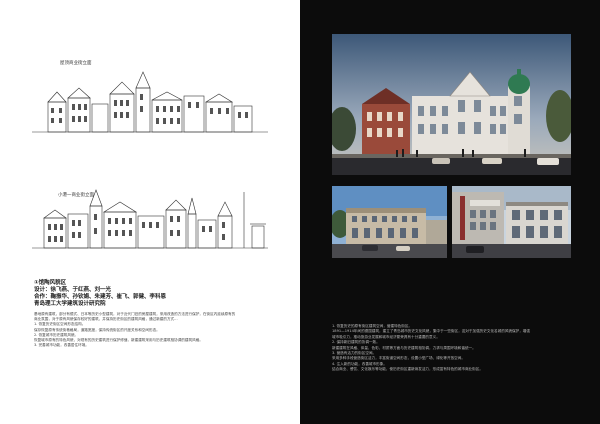 The height and width of the screenshot is (424, 600). Describe the element at coordinates (389, 222) in the screenshot. I see `street-rendering-a` at that location.